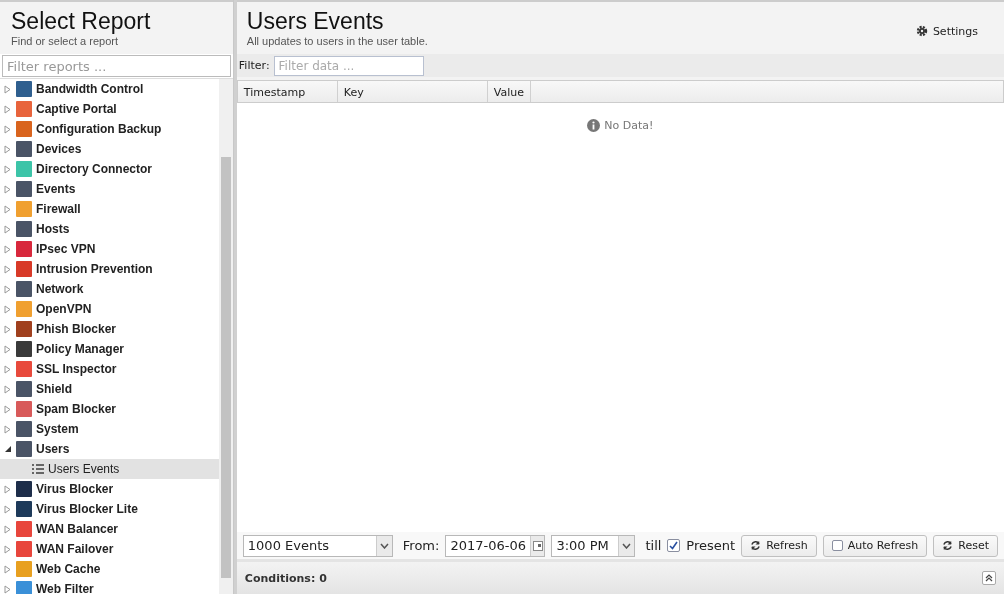  What do you see at coordinates (81, 21) in the screenshot?
I see `sidebar-title: Select Report` at bounding box center [81, 21].